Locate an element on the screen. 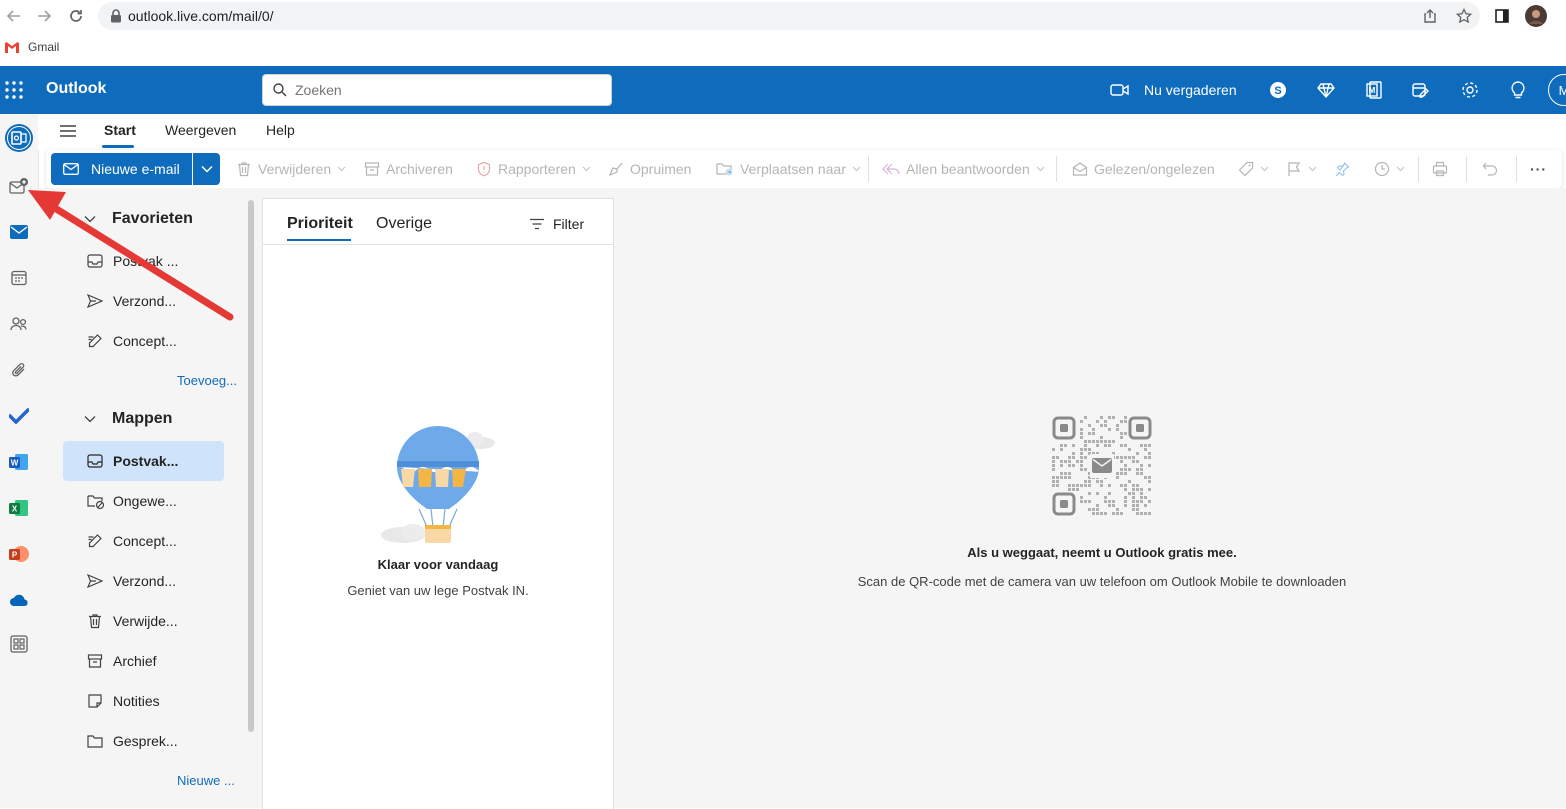 This screenshot has width=1566, height=809. folder-notes: Notities is located at coordinates (143, 701).